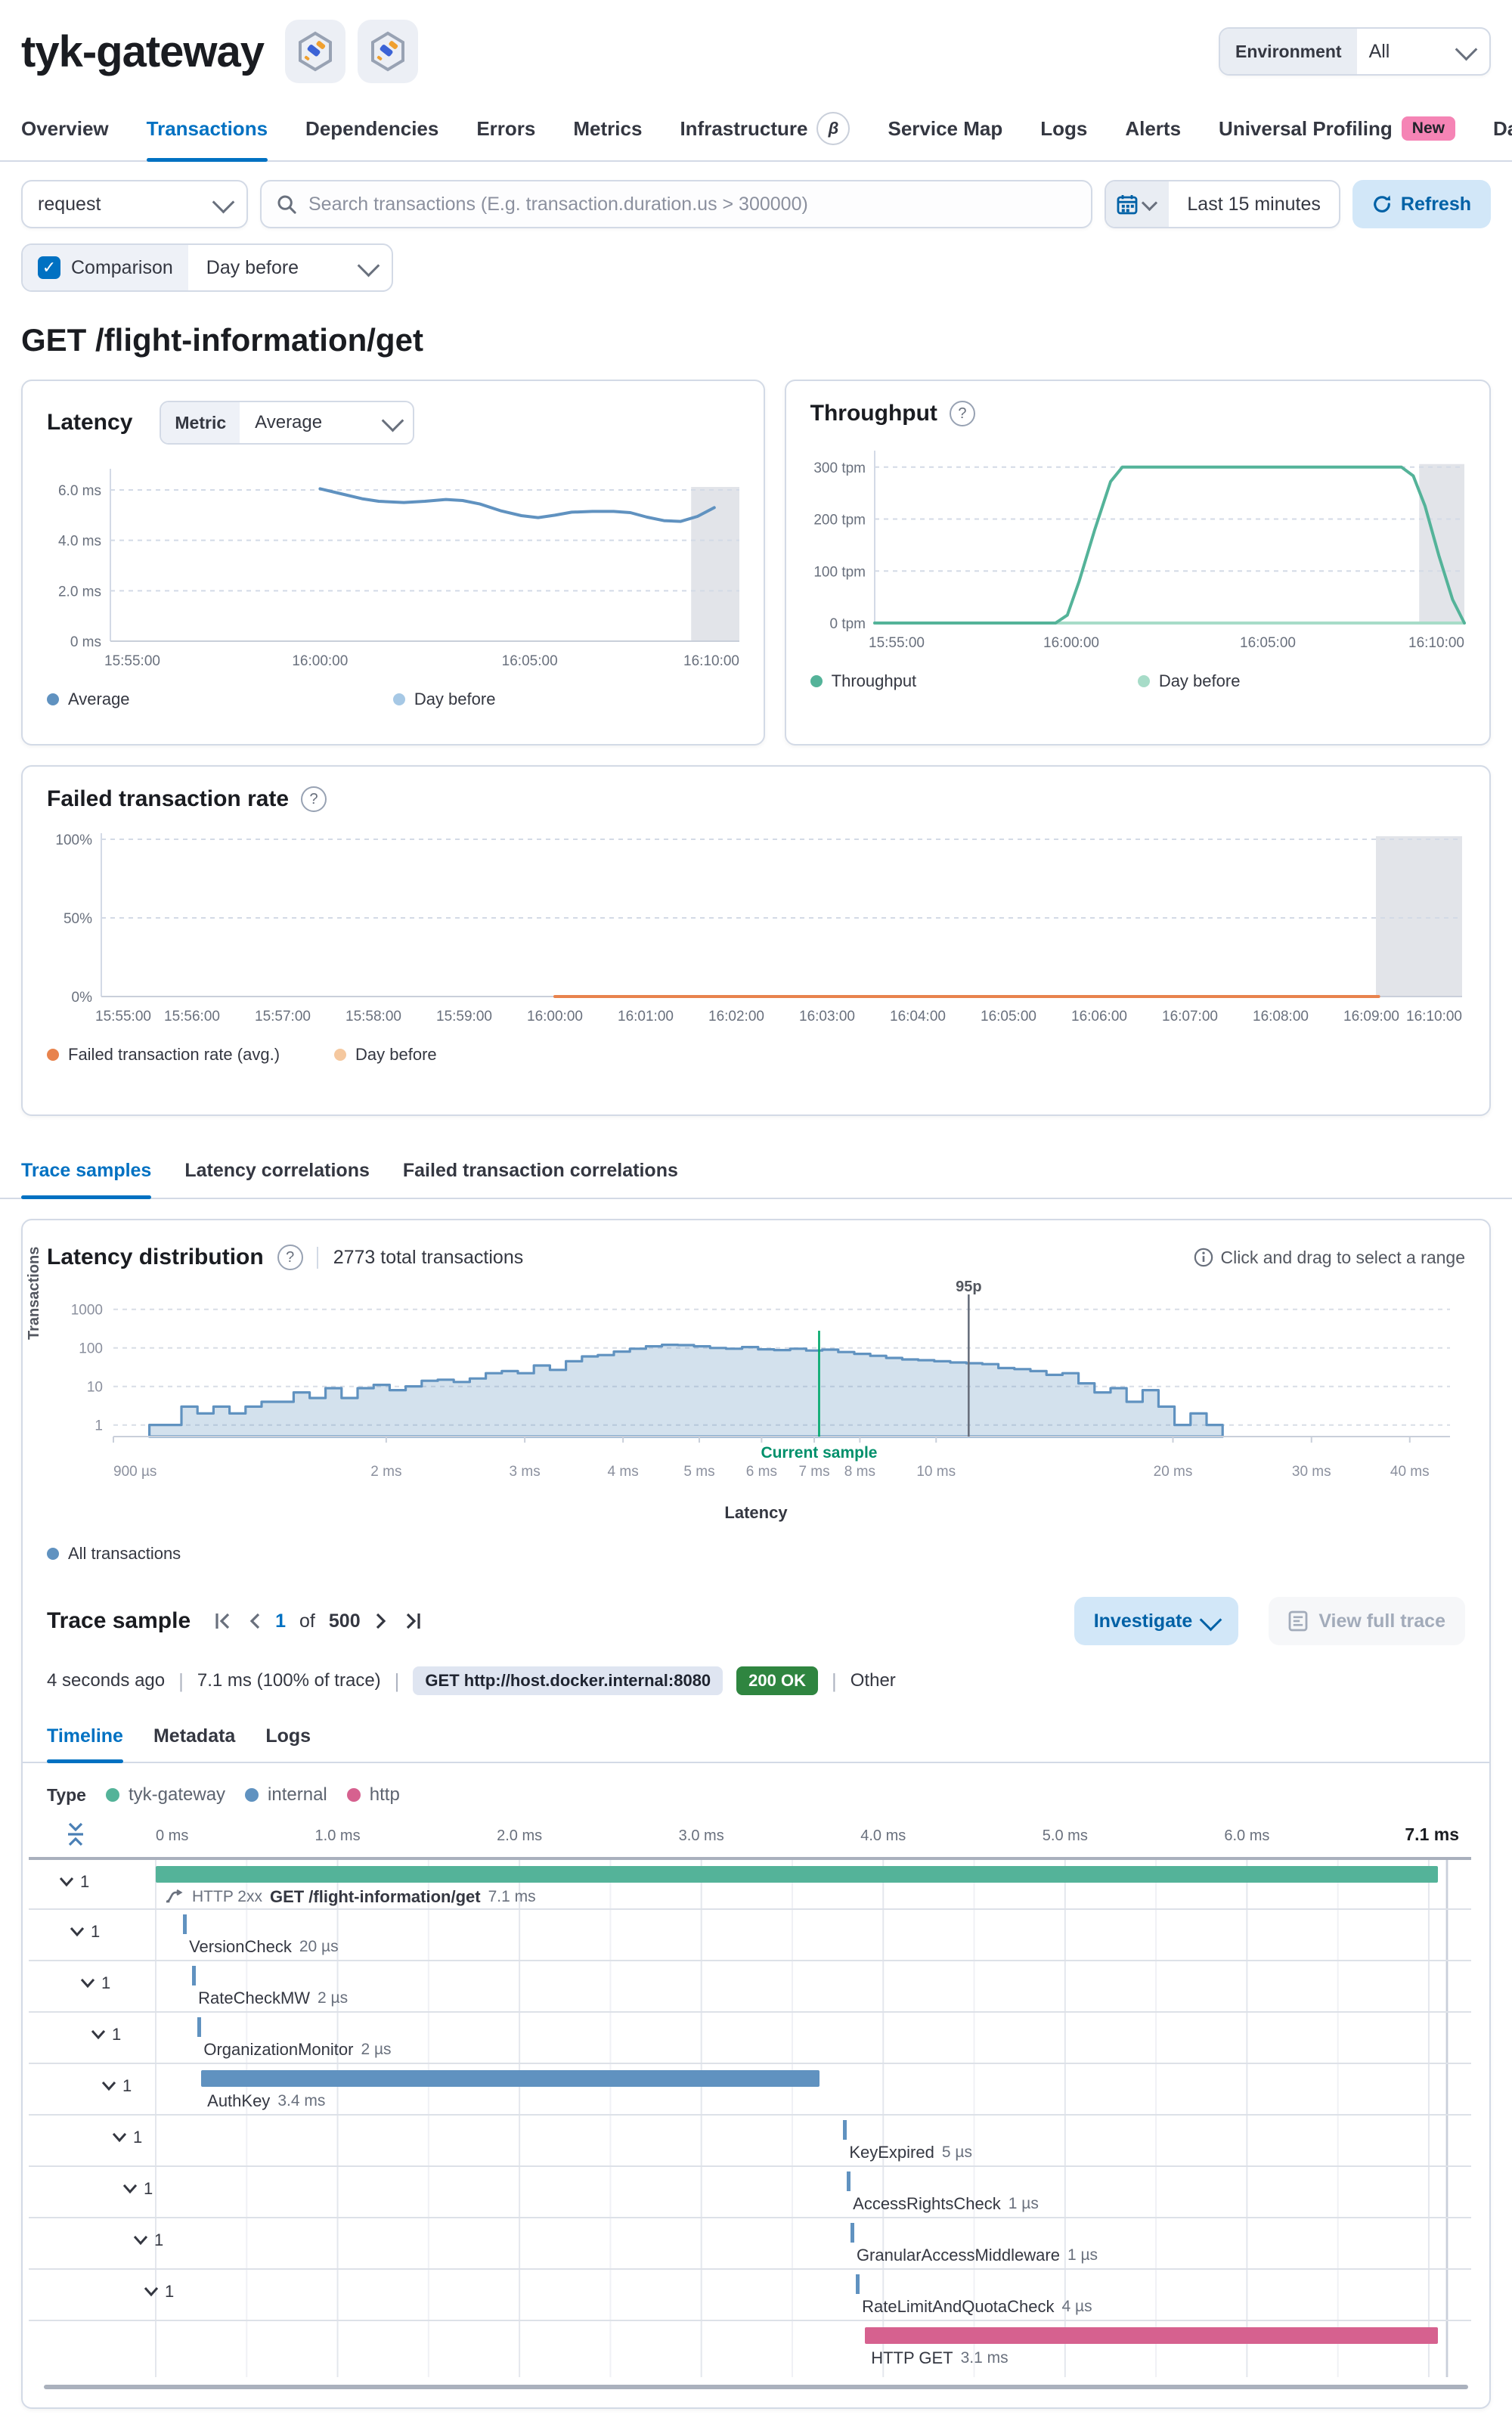  Describe the element at coordinates (750, 2140) in the screenshot. I see `waterfall-row: 1 KeyExpired 5 µs` at that location.